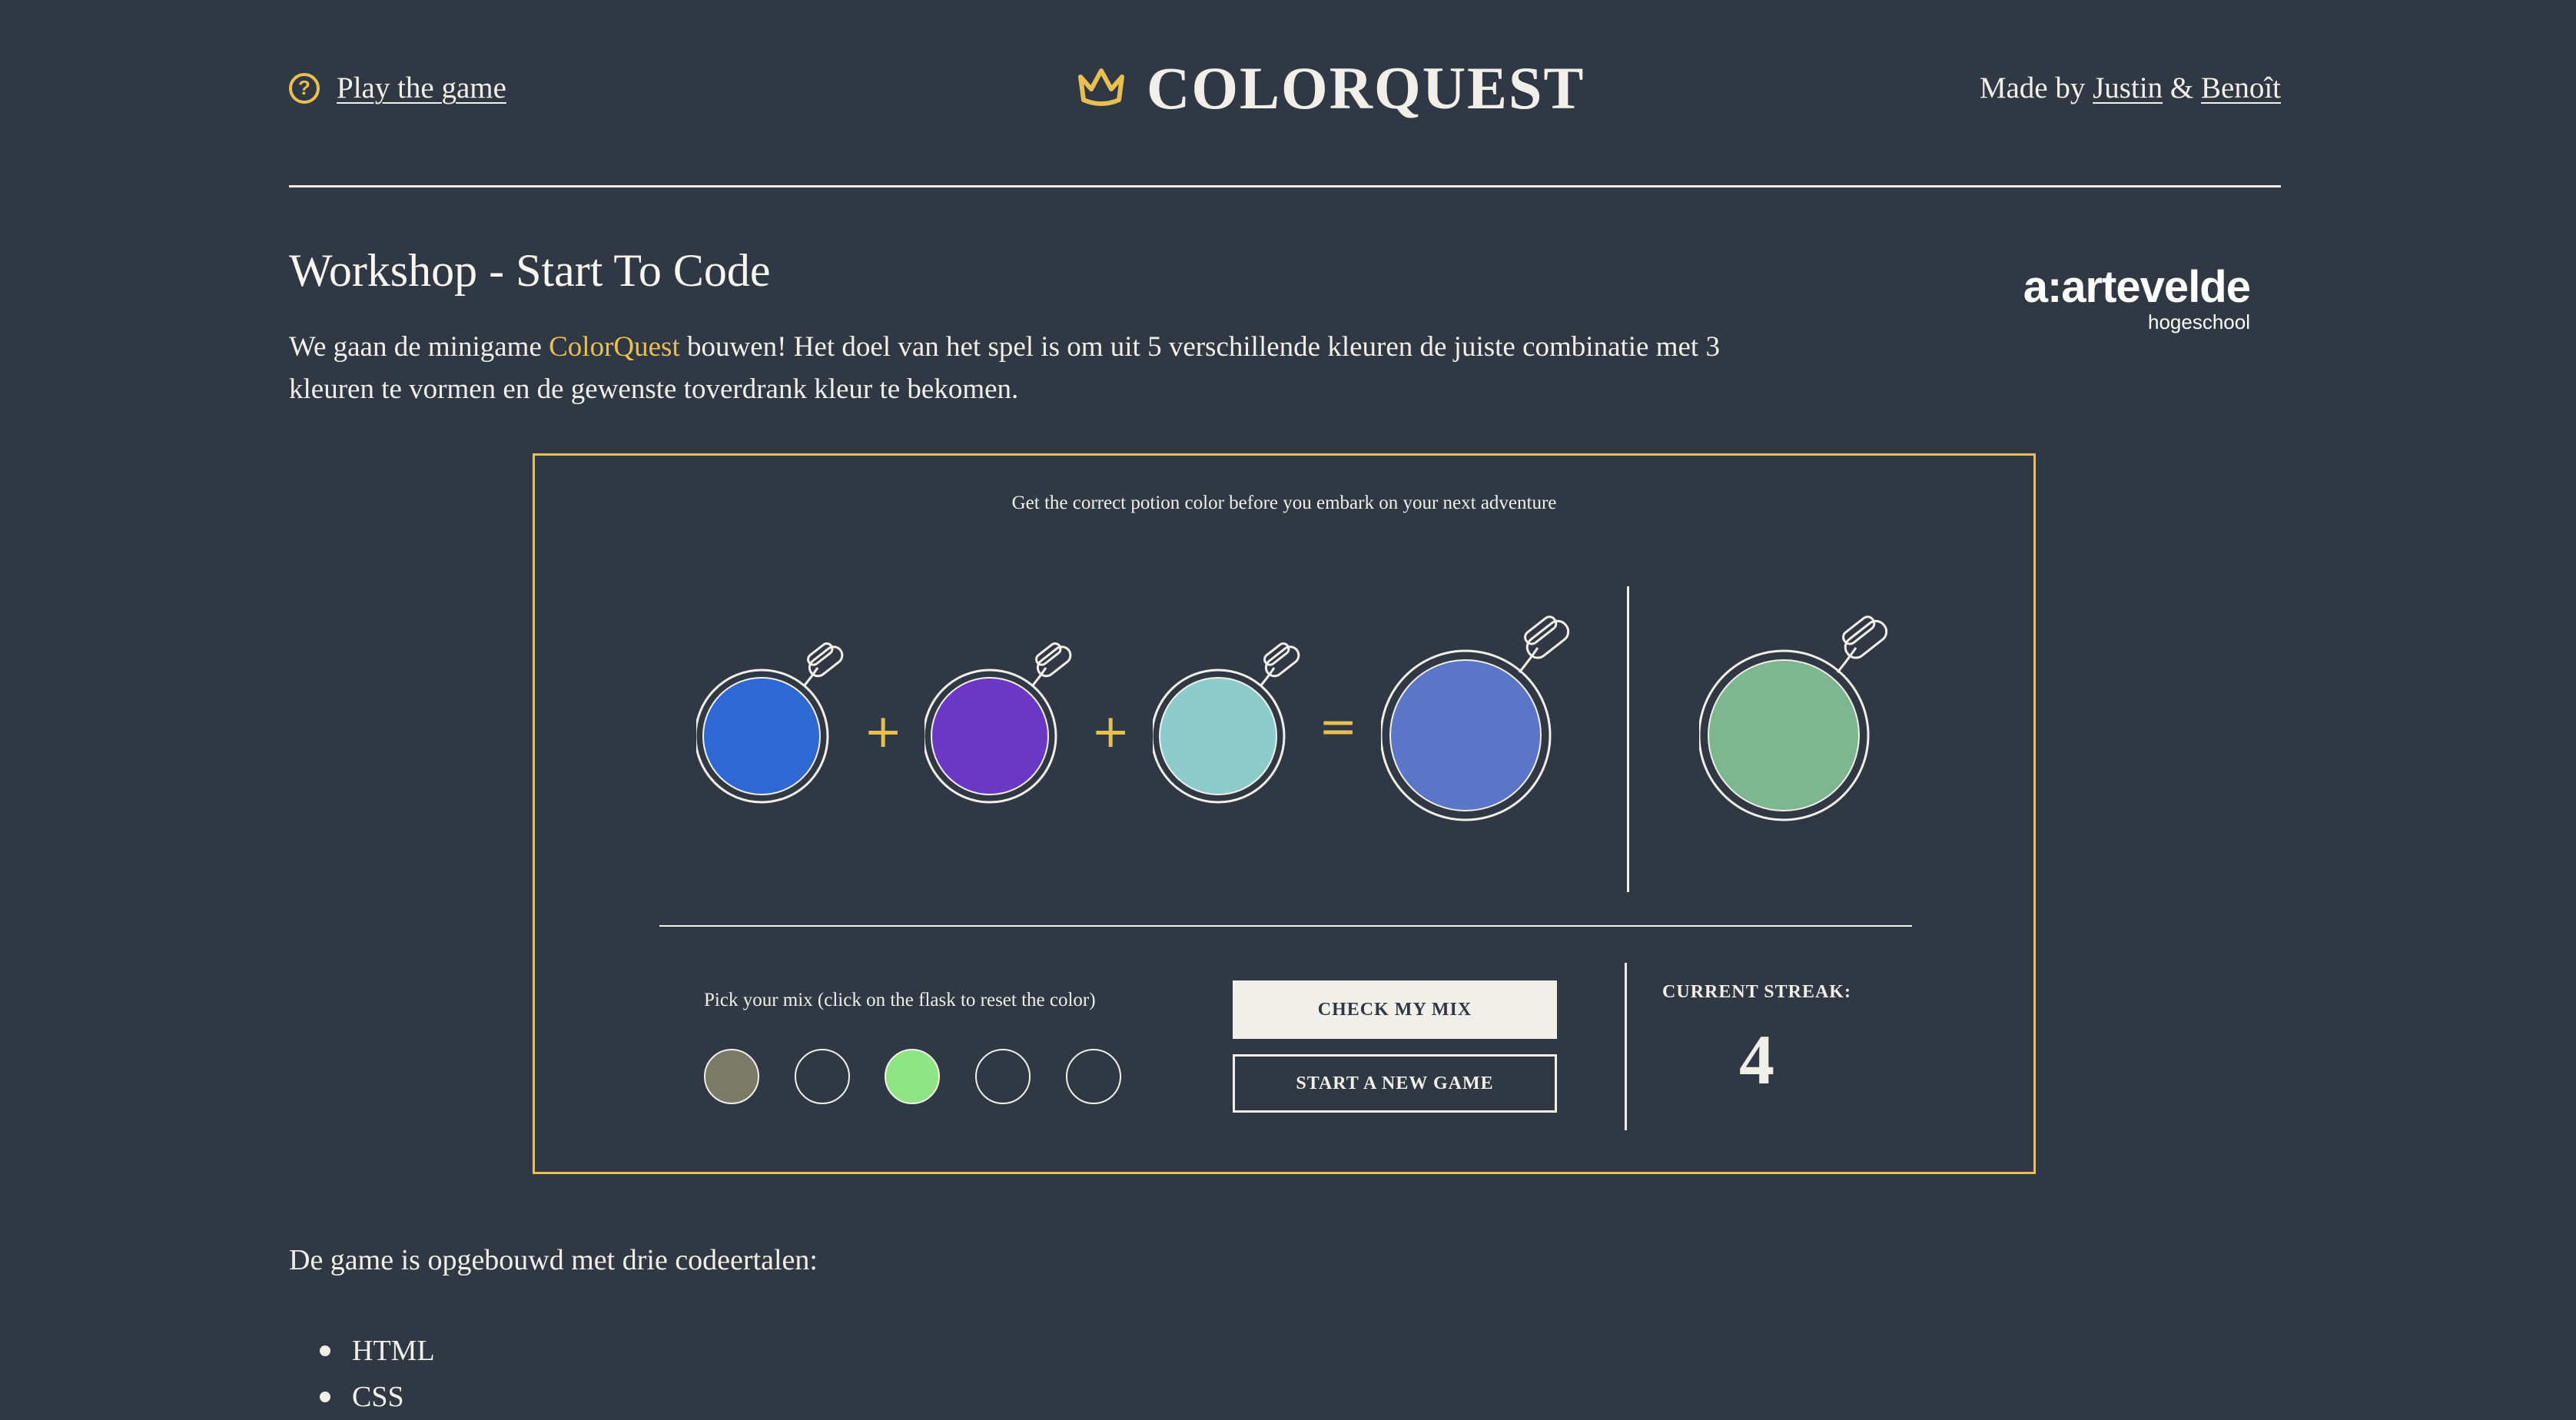  I want to click on made-by-prefix: Made by, so click(2033, 88).